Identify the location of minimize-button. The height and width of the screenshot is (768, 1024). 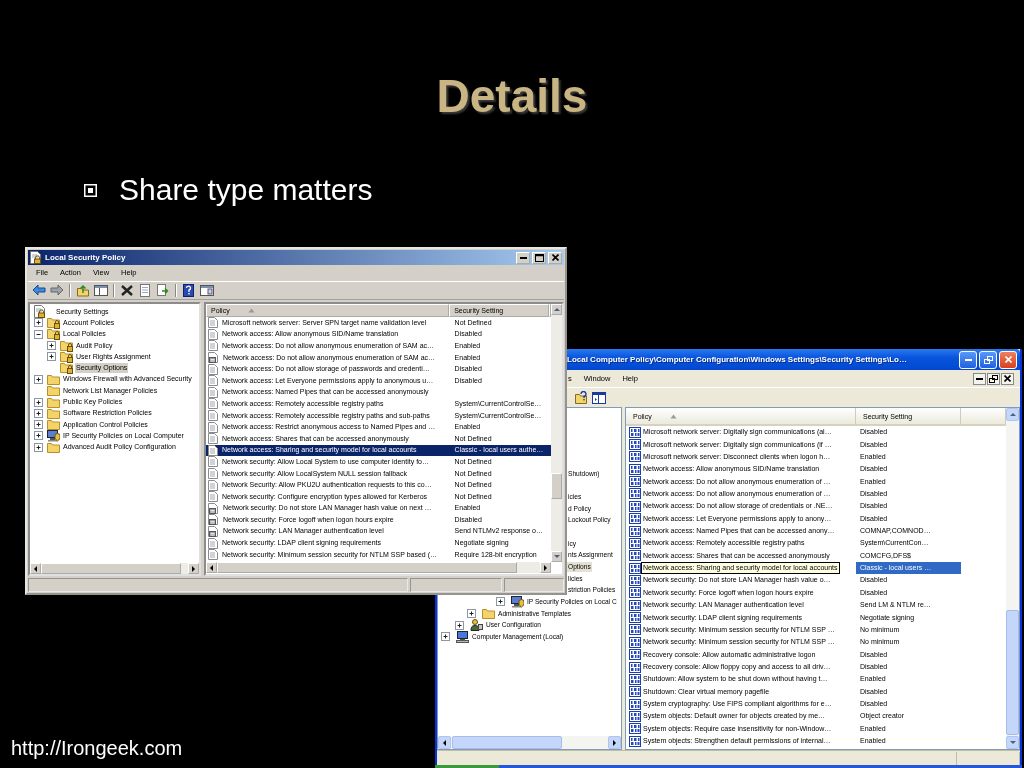
(979, 378).